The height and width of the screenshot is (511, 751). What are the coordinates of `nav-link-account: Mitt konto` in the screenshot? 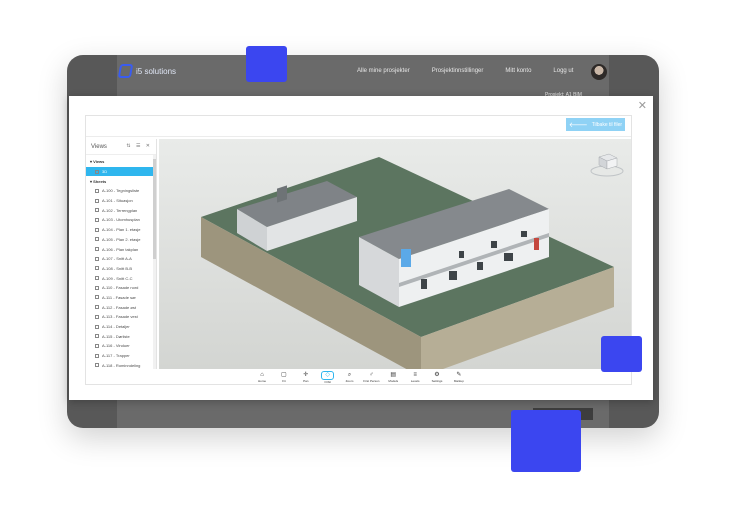 It's located at (518, 71).